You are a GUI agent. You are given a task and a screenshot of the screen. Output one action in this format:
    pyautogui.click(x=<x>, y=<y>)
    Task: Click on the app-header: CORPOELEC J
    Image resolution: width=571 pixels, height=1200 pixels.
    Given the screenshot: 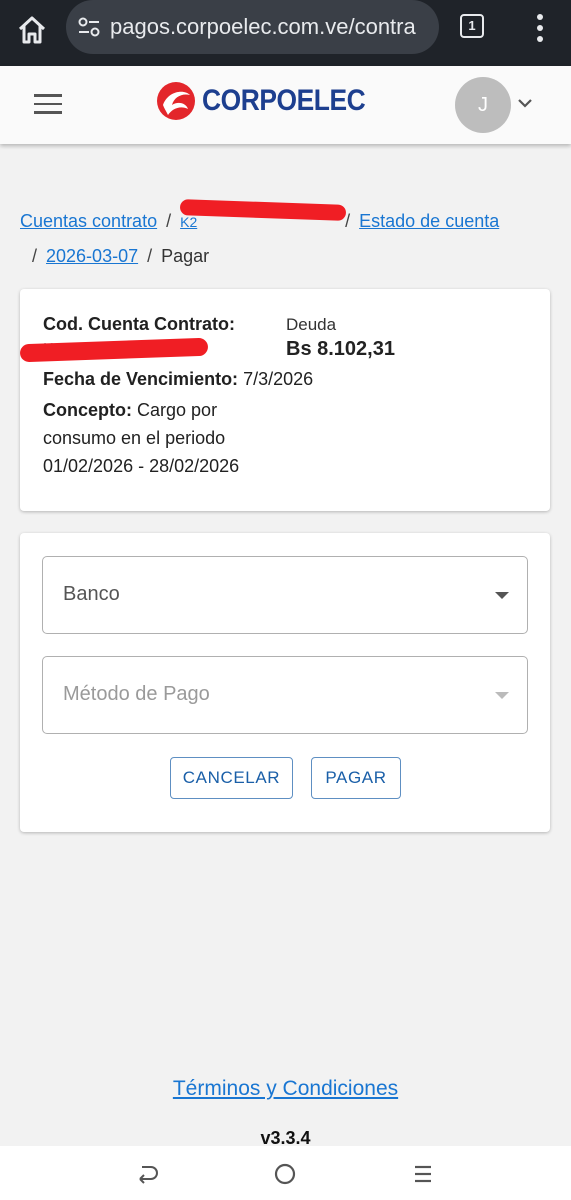 What is the action you would take?
    pyautogui.click(x=285, y=105)
    